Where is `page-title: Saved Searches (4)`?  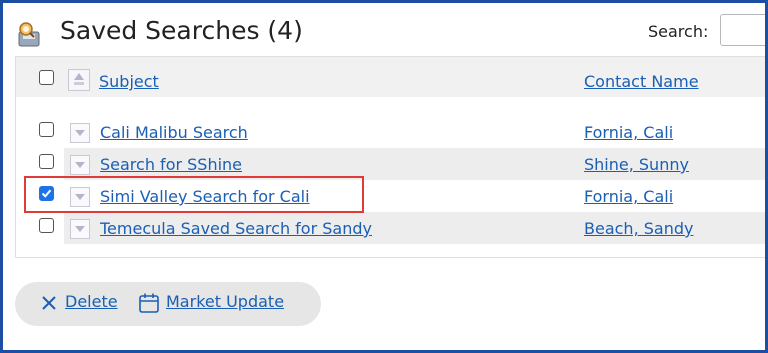 page-title: Saved Searches (4) is located at coordinates (181, 30).